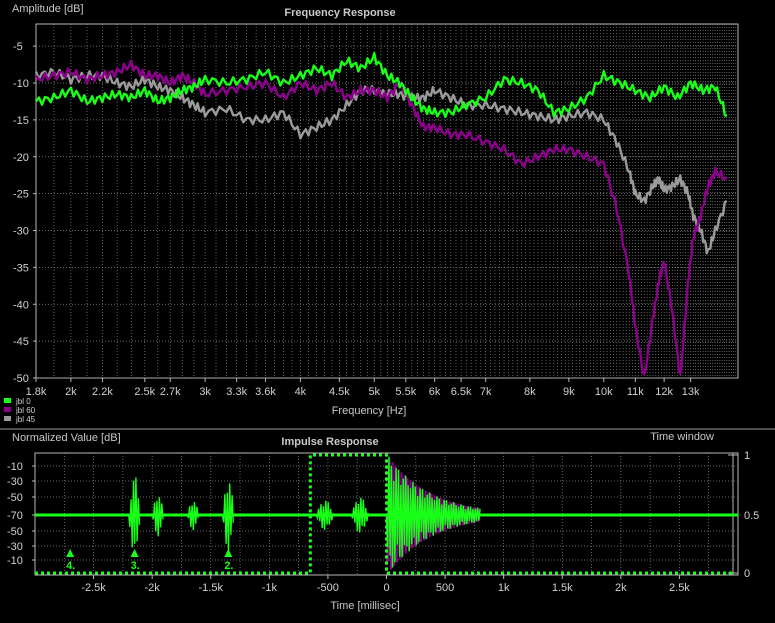 Image resolution: width=775 pixels, height=623 pixels. Describe the element at coordinates (569, 392) in the screenshot. I see `fr-x-tick-label: 9k` at that location.